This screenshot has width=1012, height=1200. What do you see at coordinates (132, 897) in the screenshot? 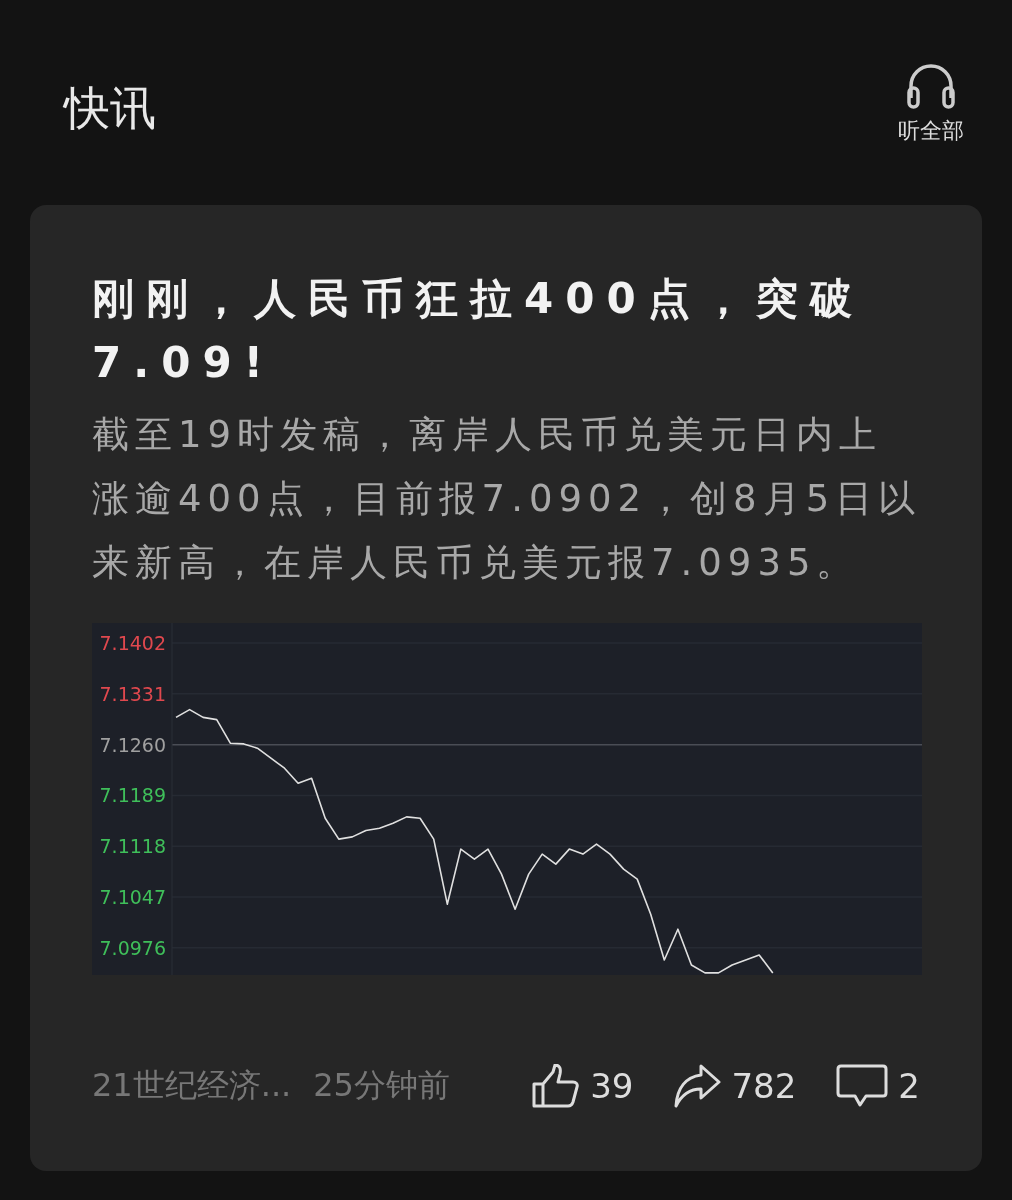
I see `axis-tick-label: 7.1047` at bounding box center [132, 897].